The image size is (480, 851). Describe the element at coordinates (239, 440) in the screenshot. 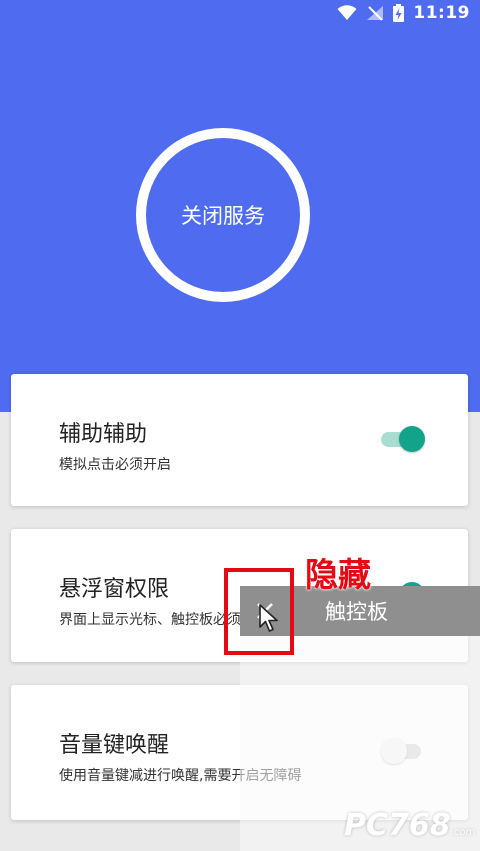

I see `settings-card-assist: 辅助辅助 模拟点击必须开启` at that location.